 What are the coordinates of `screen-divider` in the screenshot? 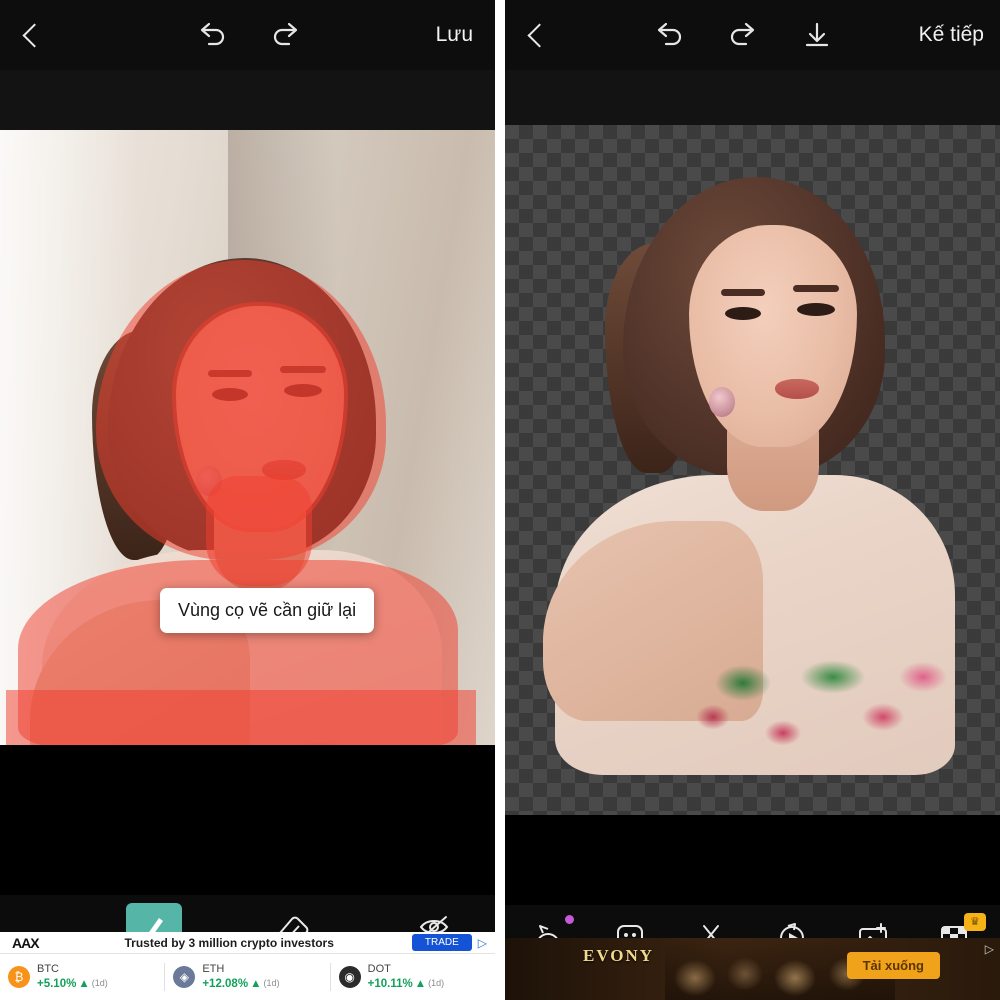 It's located at (500, 500).